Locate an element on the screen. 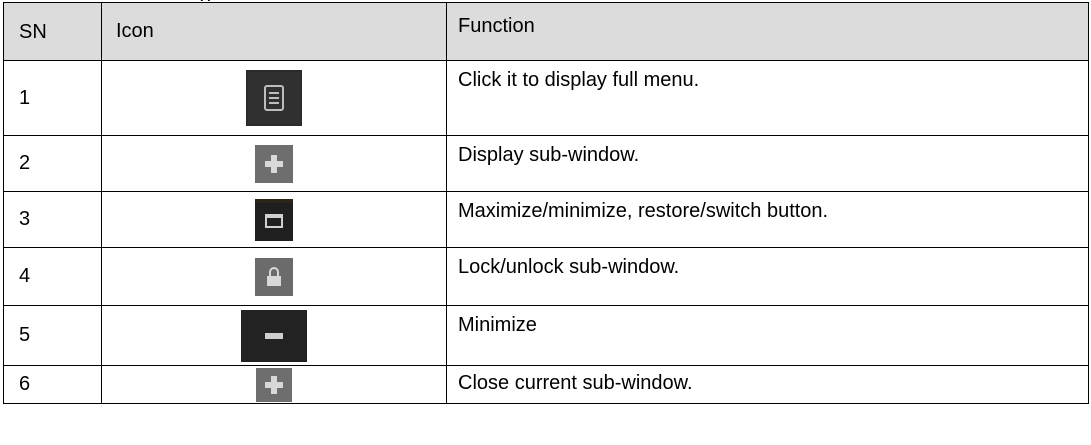  table-header-row: SN Icon Function is located at coordinates (546, 31).